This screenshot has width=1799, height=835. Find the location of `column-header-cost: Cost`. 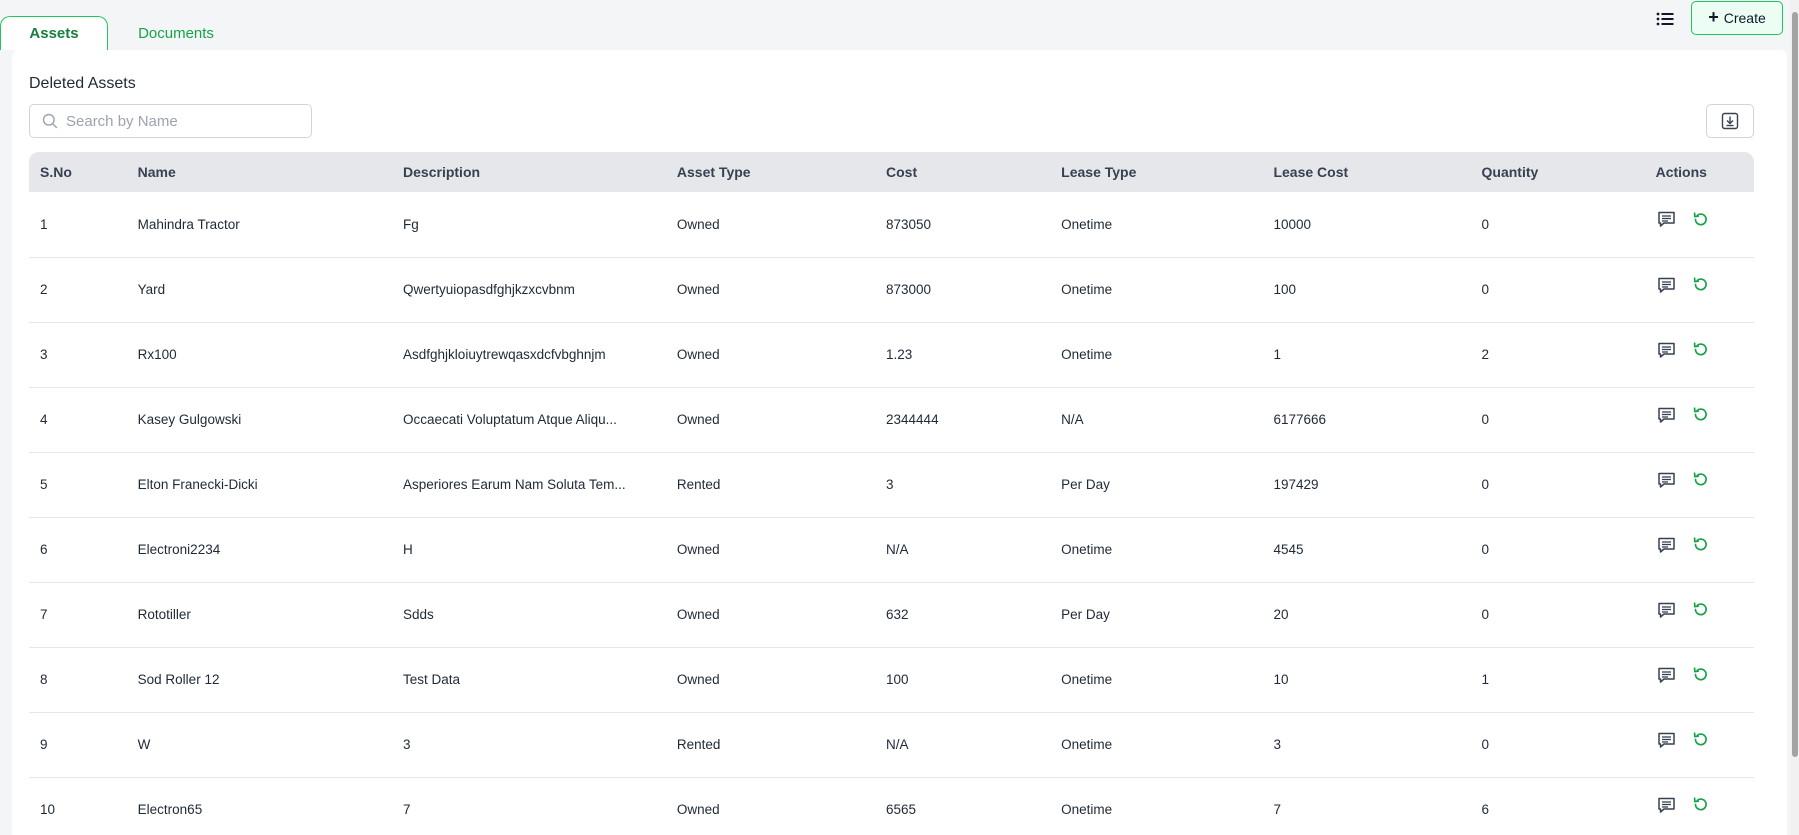

column-header-cost: Cost is located at coordinates (902, 172).